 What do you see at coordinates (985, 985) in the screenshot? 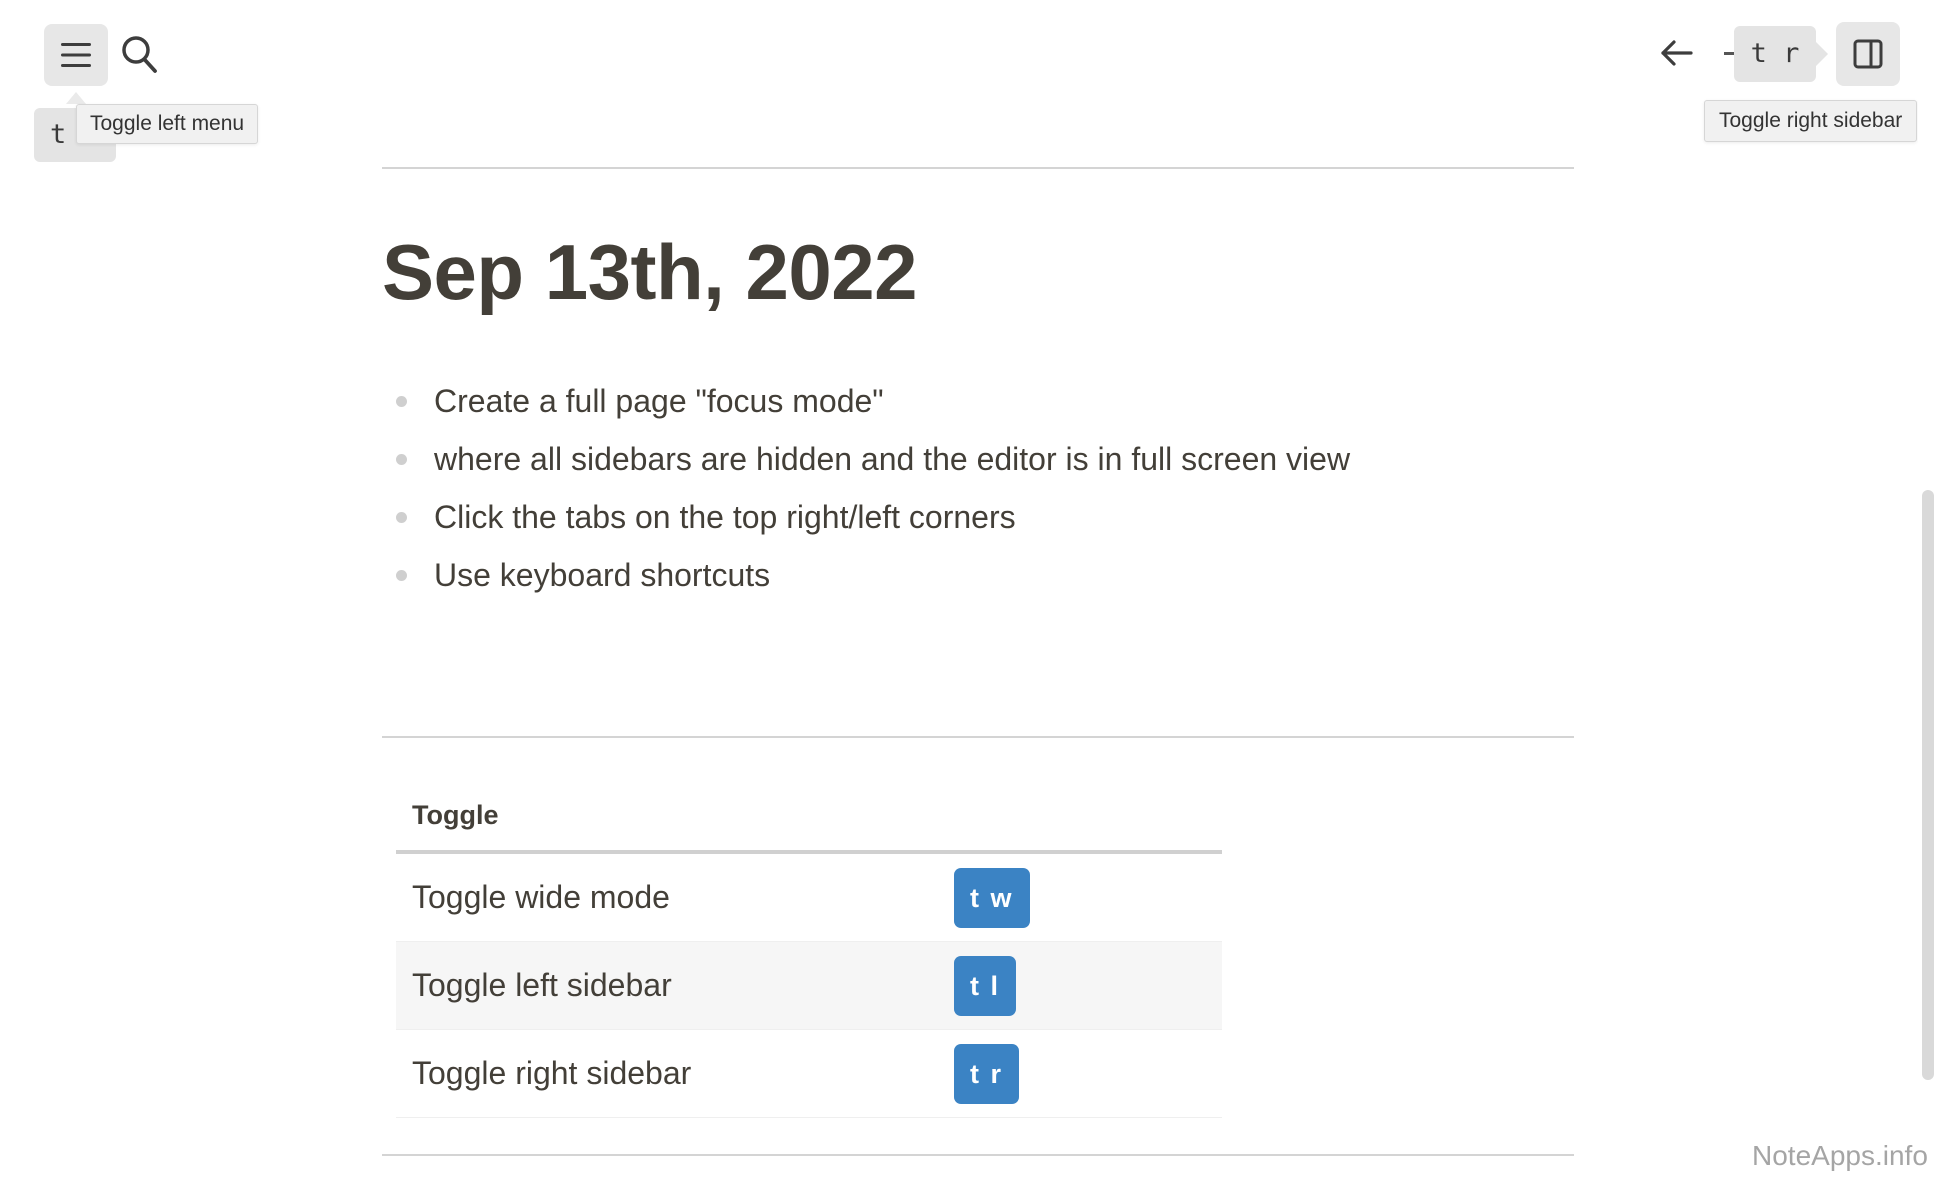
I see `shortcut-key-badge: t l` at bounding box center [985, 985].